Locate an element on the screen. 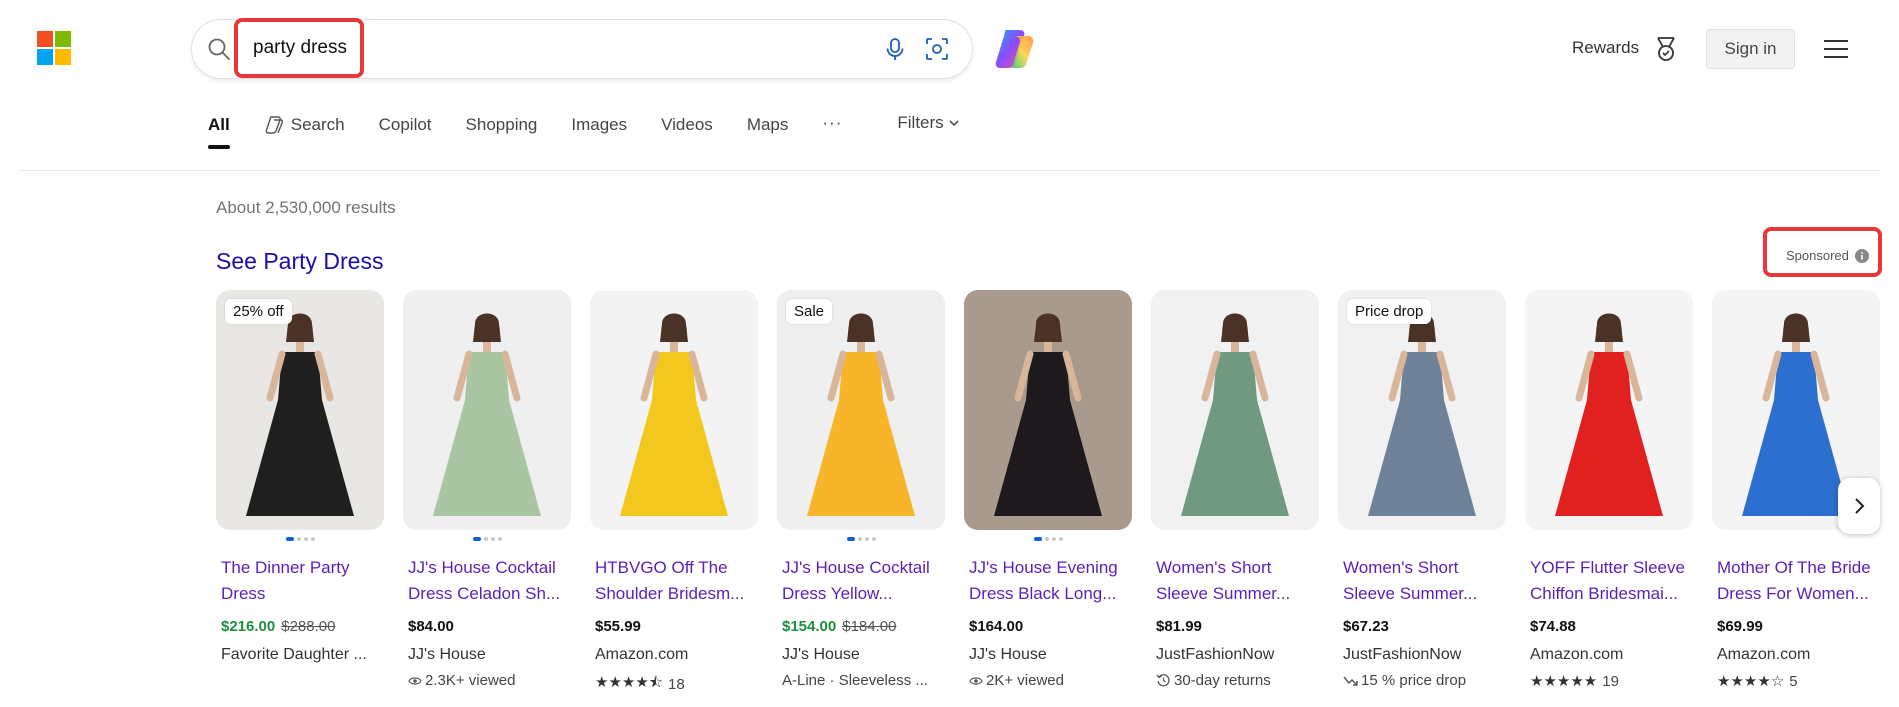 The image size is (1899, 707). microsoft-logo is located at coordinates (54, 48).